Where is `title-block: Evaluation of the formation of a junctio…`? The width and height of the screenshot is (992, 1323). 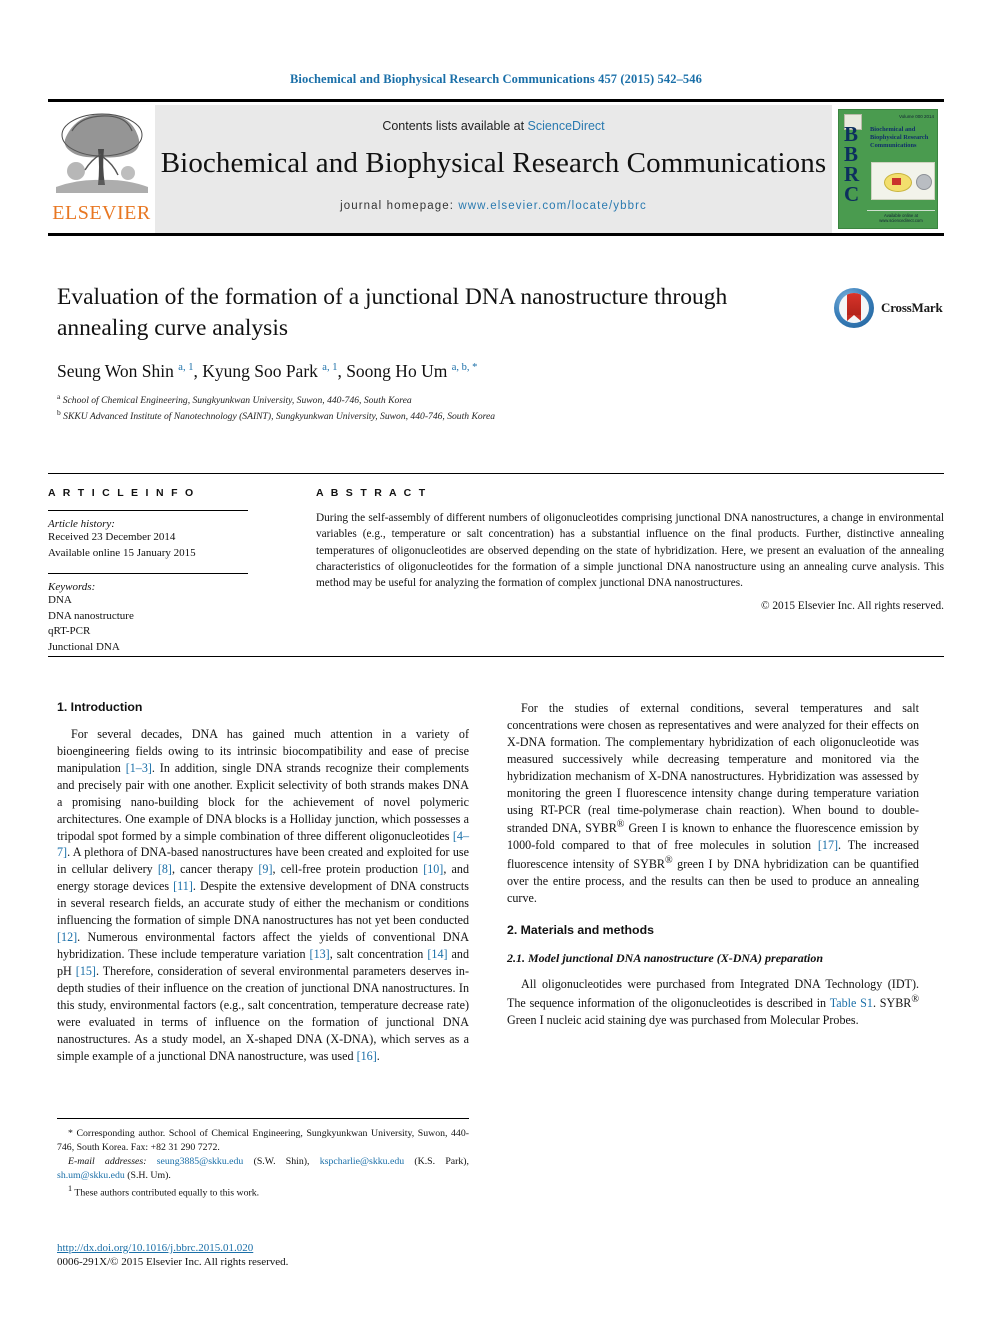
title-block: Evaluation of the formation of a junctio… is located at coordinates (452, 353).